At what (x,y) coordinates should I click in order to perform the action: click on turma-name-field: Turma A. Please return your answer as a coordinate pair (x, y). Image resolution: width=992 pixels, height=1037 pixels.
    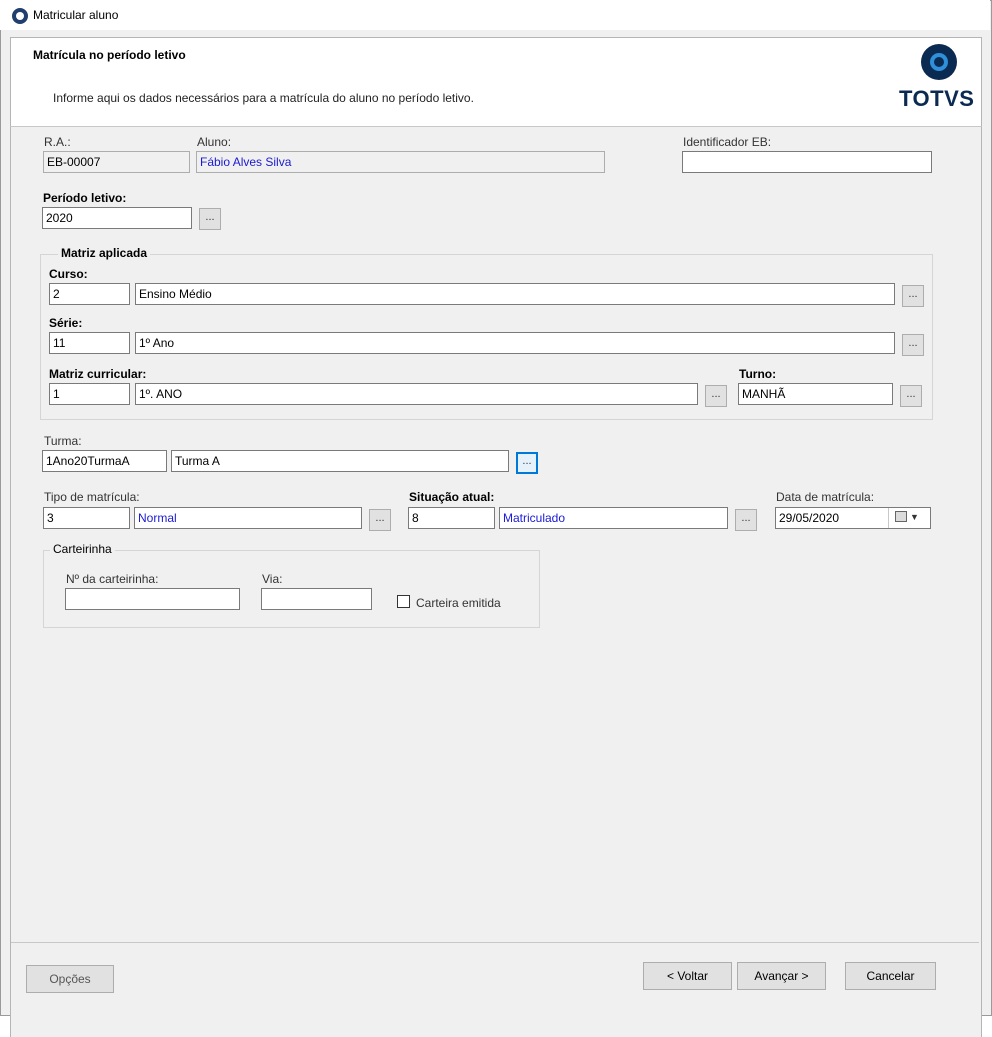
    Looking at the image, I should click on (340, 461).